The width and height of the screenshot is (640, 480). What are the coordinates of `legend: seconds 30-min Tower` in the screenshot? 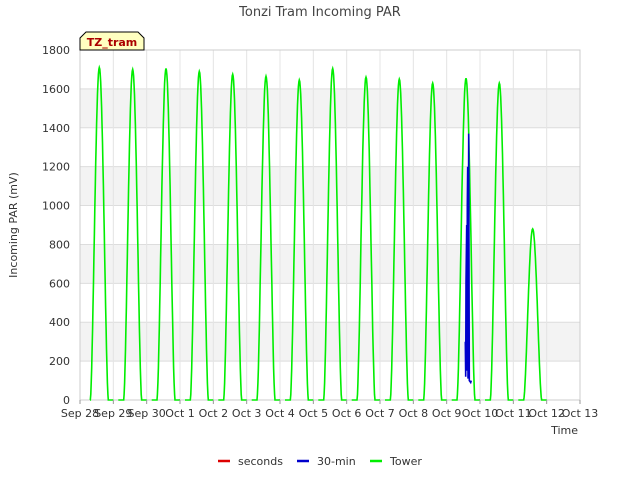 It's located at (320, 461).